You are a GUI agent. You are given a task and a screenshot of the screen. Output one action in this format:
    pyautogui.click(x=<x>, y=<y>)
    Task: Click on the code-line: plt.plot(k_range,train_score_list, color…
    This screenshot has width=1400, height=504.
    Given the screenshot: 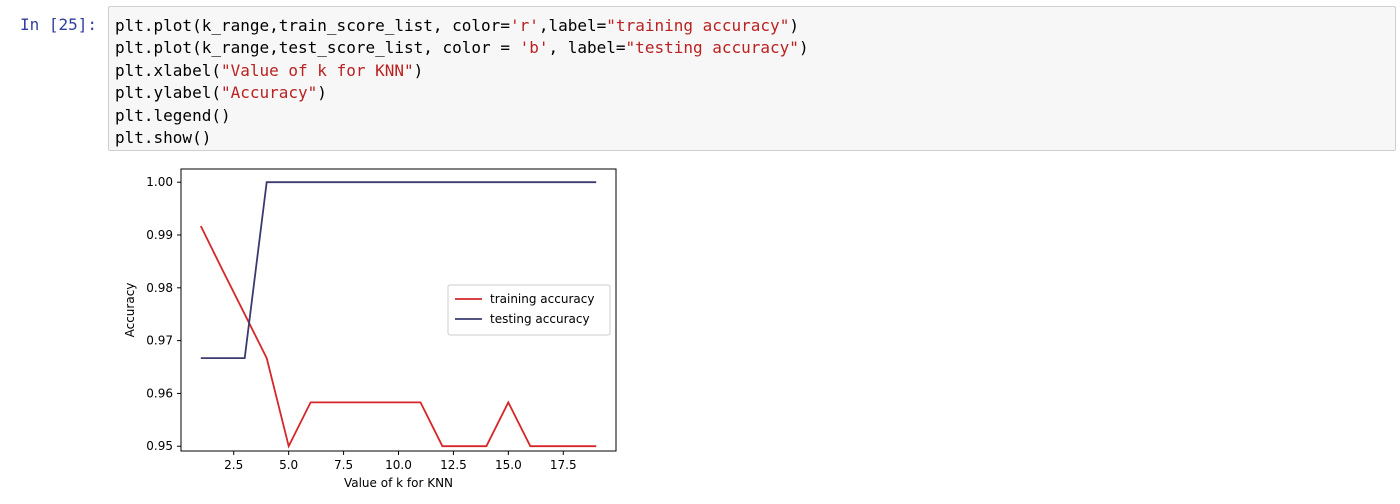 What is the action you would take?
    pyautogui.click(x=752, y=26)
    